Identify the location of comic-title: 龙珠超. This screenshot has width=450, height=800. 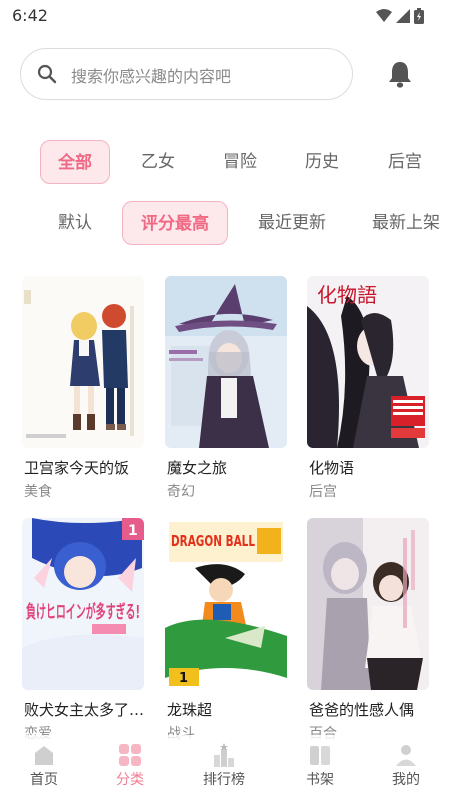
(190, 710).